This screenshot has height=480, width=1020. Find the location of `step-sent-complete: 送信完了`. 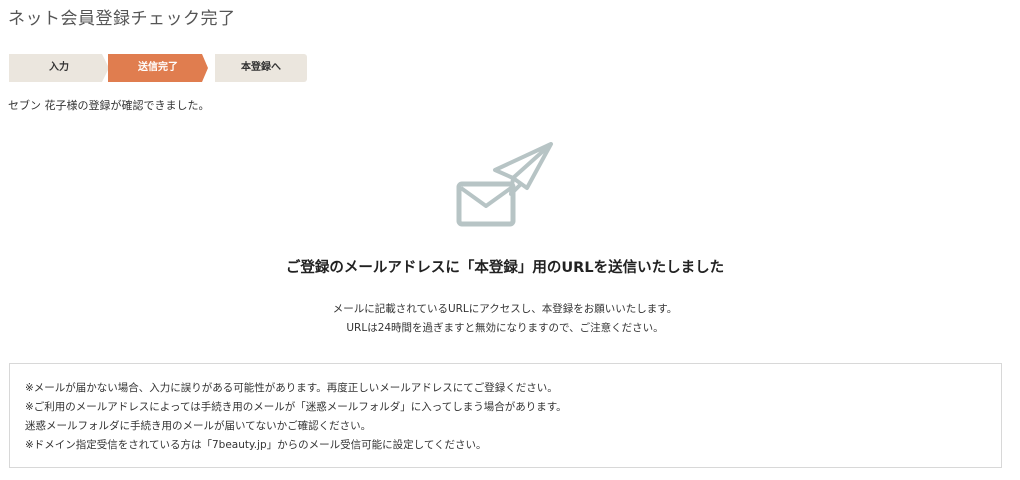

step-sent-complete: 送信完了 is located at coordinates (158, 68).